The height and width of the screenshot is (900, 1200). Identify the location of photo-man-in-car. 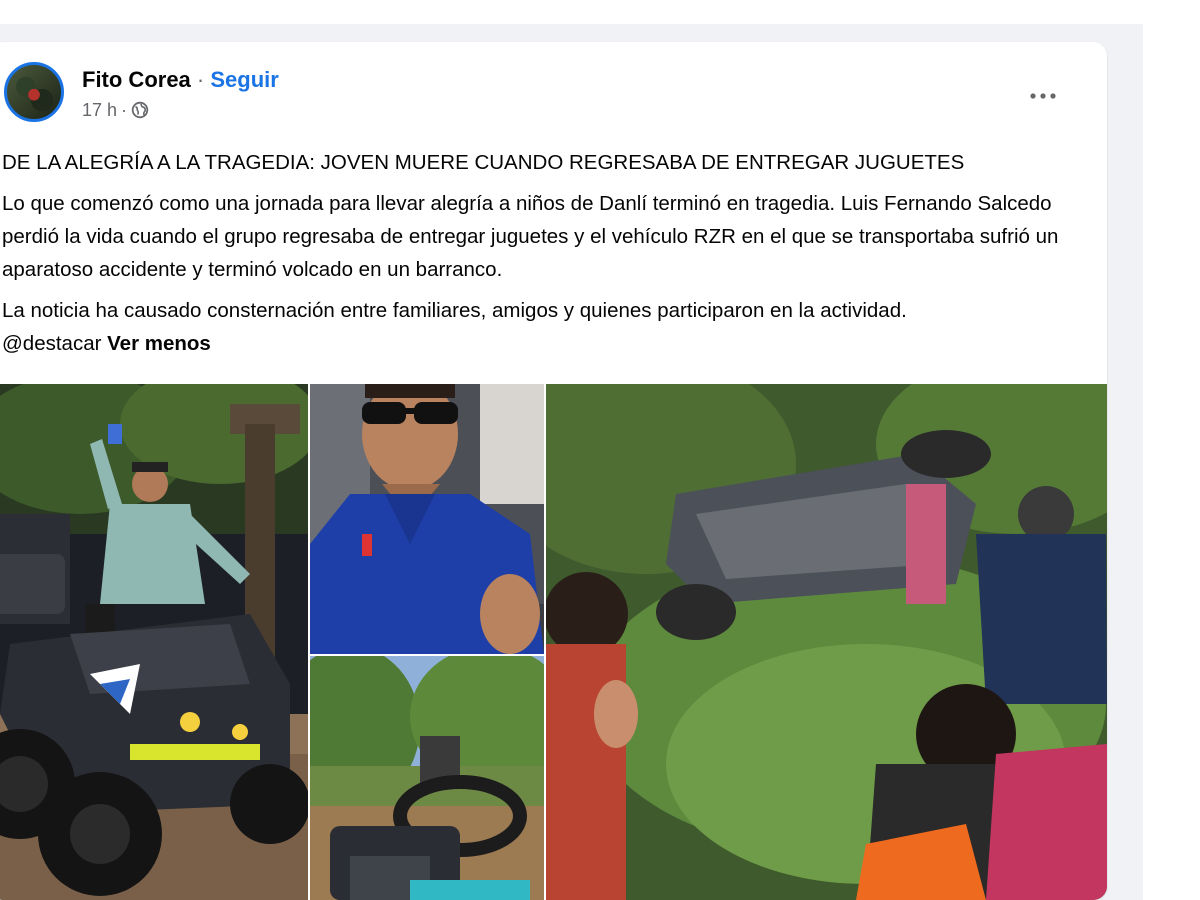
(427, 519).